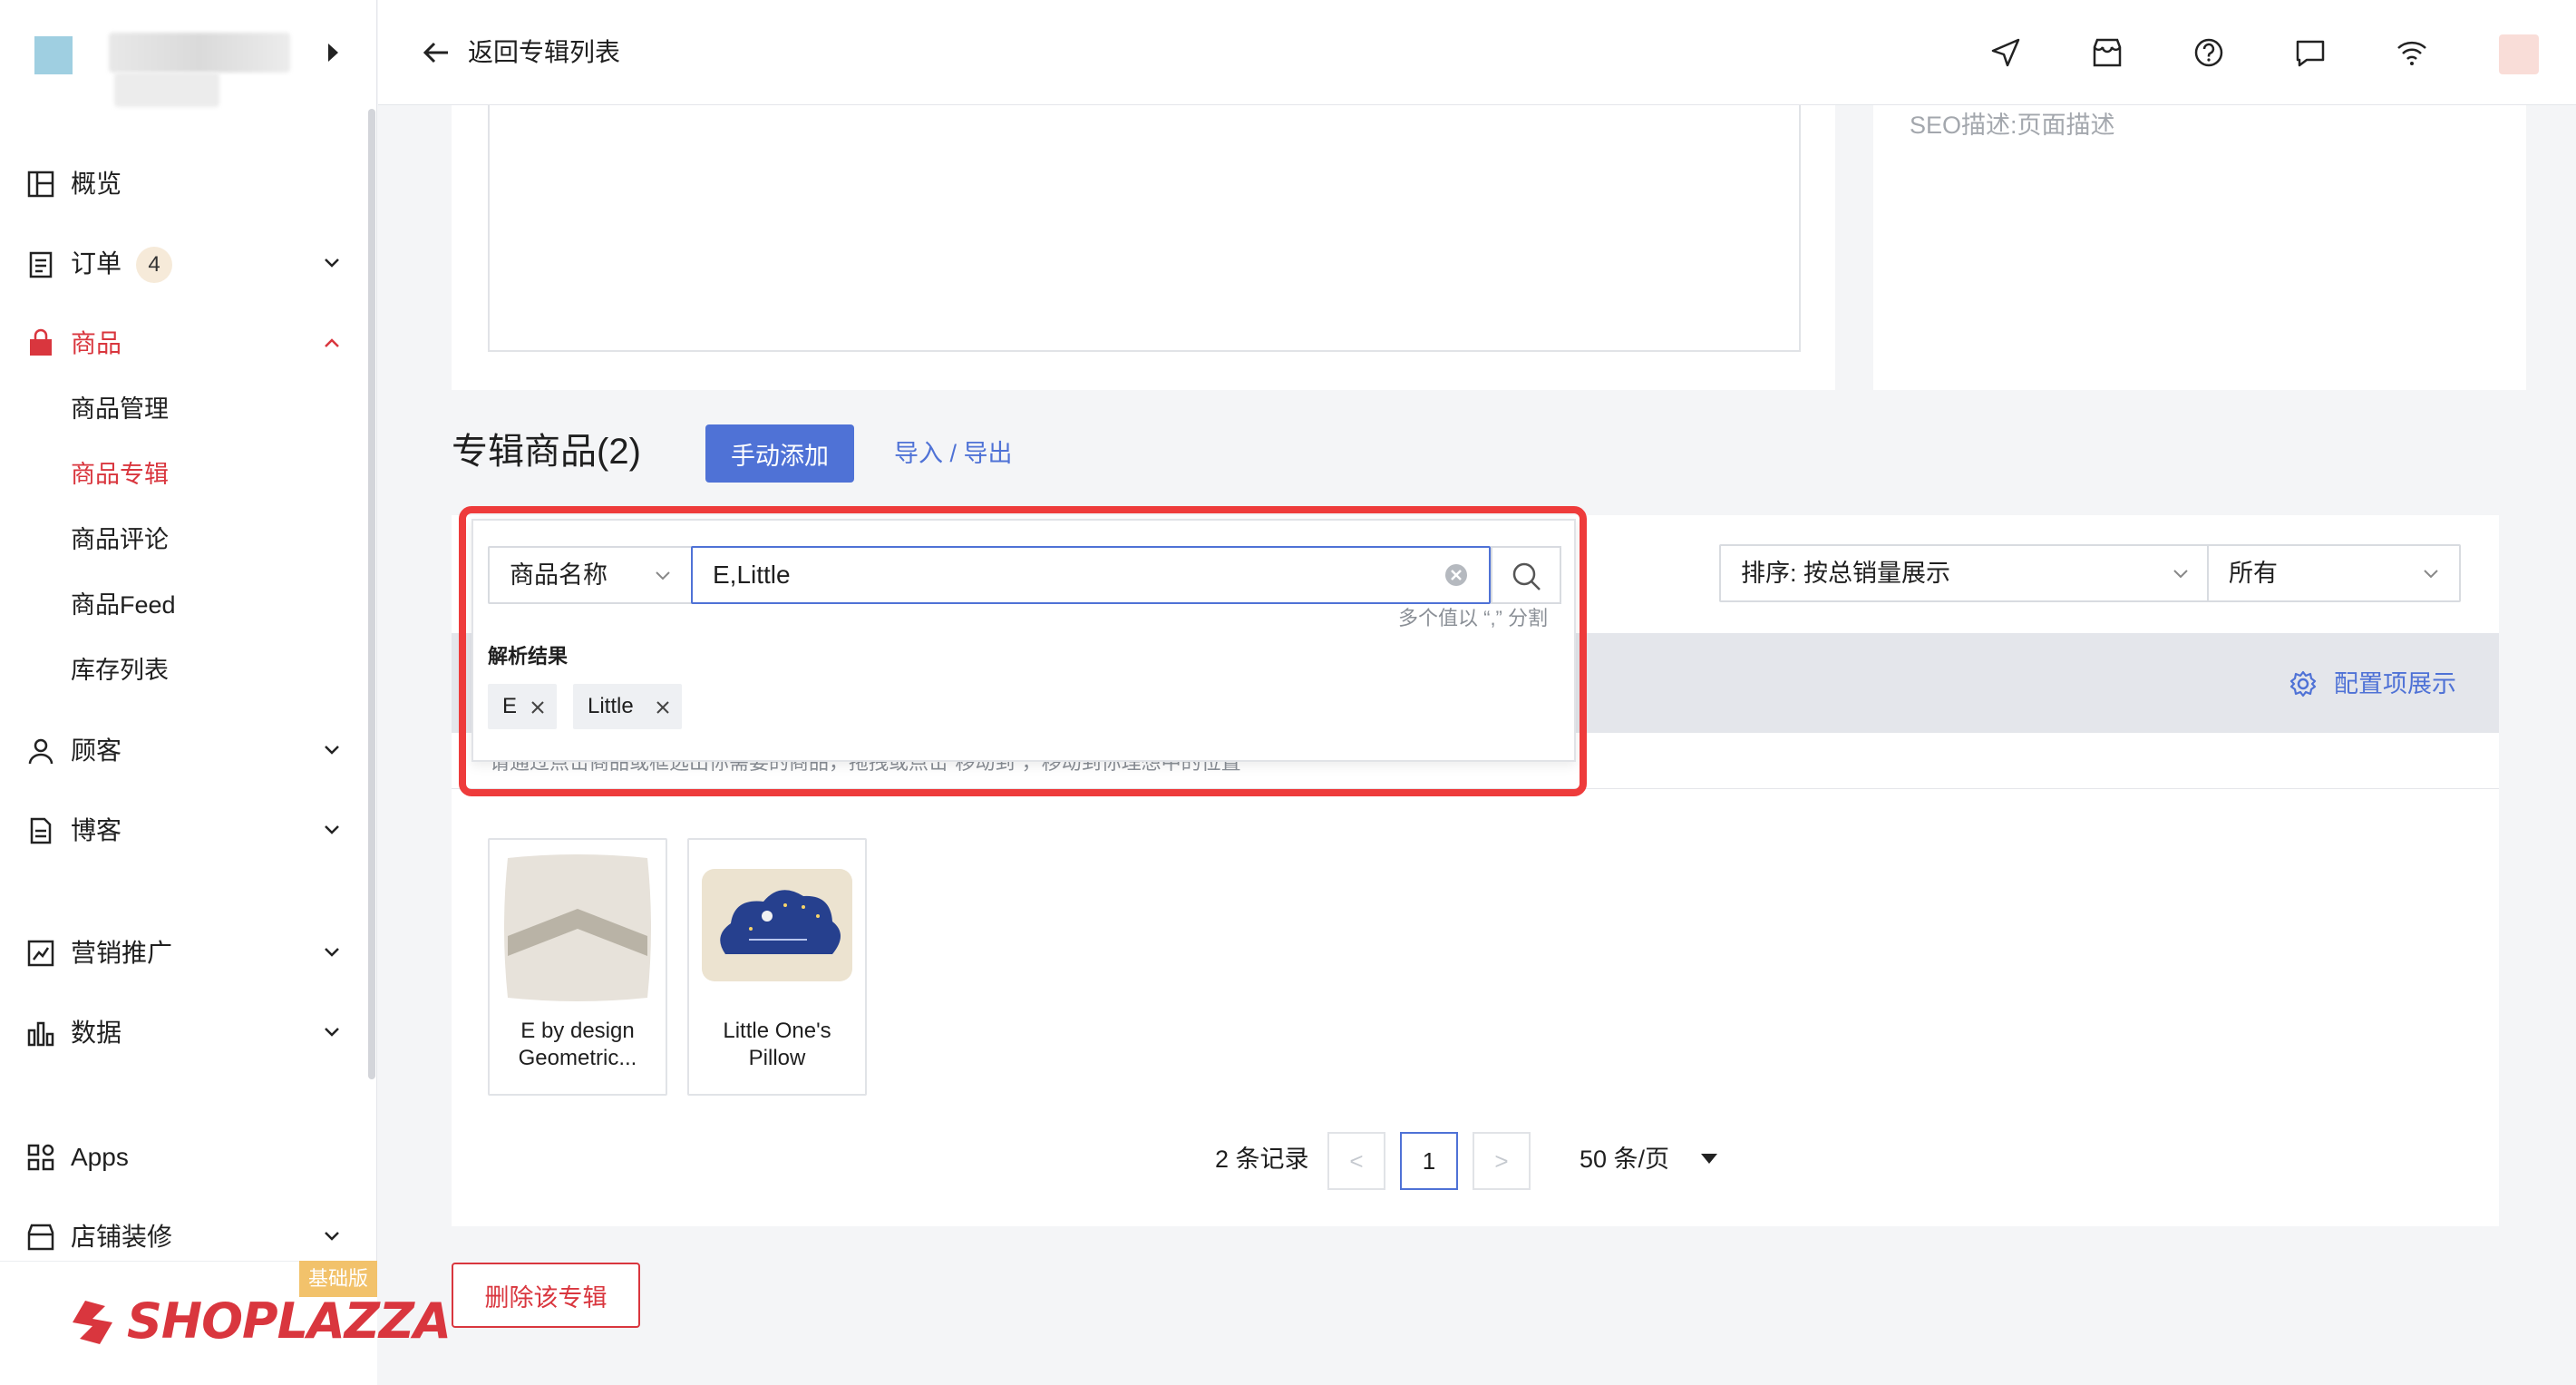 The height and width of the screenshot is (1385, 2576). I want to click on dashboard-icon, so click(40, 184).